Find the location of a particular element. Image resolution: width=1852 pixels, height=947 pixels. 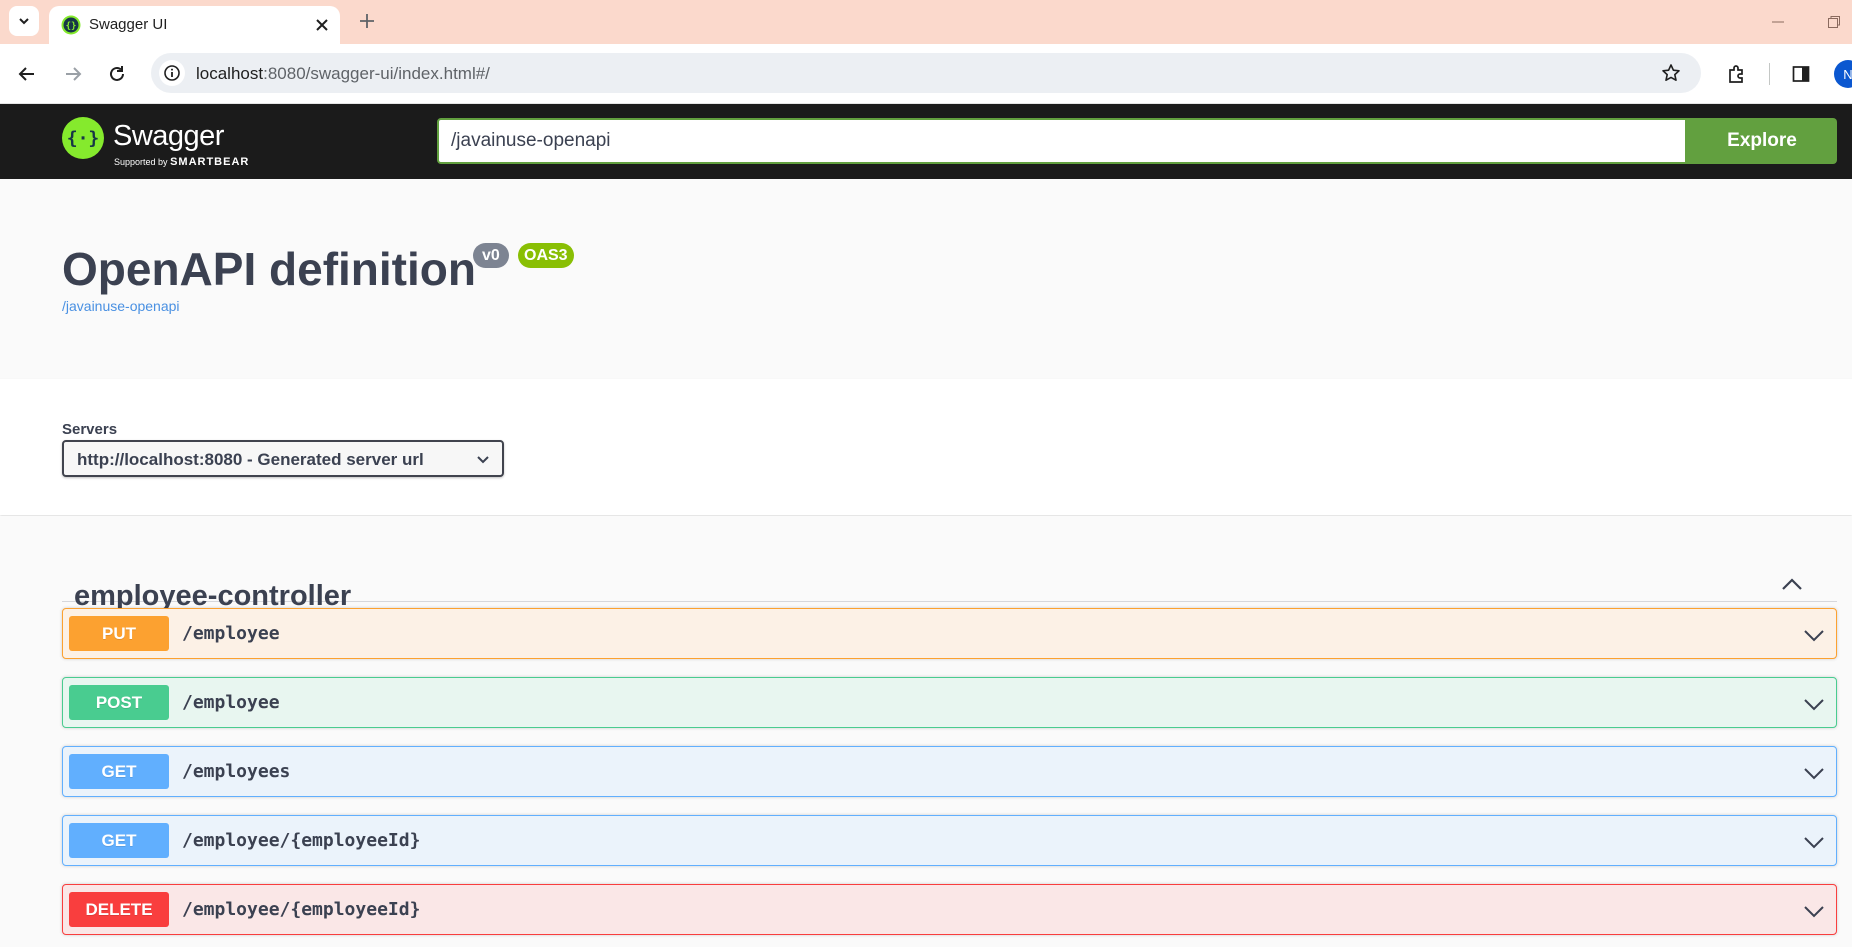

method-badge: POST is located at coordinates (119, 702).